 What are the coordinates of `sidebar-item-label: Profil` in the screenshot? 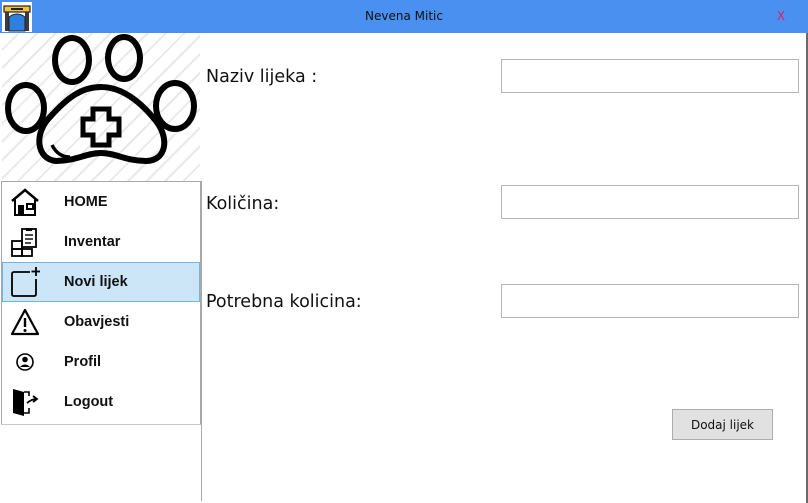 It's located at (83, 362).